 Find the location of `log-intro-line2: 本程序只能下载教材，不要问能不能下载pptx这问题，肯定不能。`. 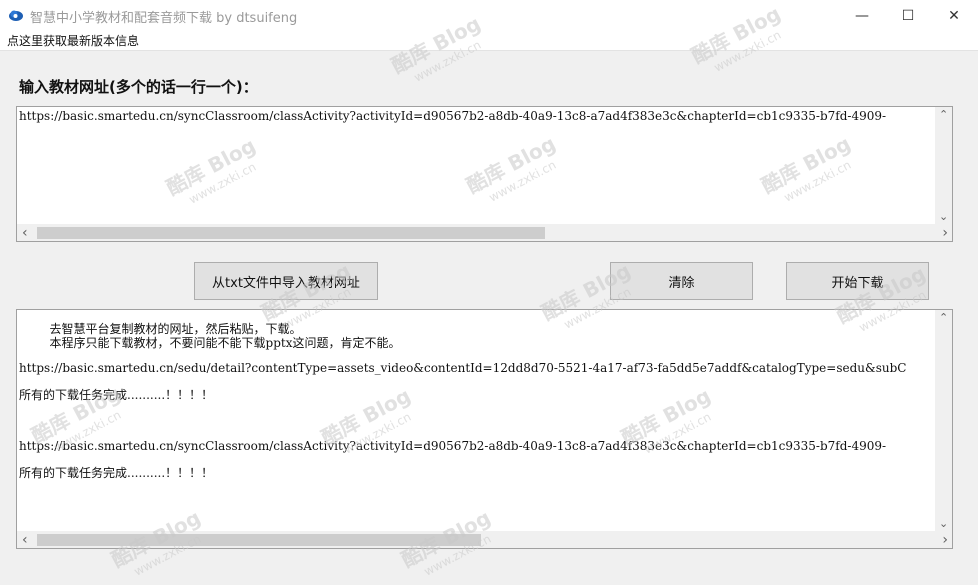

log-intro-line2: 本程序只能下载教材，不要问能不能下载pptx这问题，肯定不能。 is located at coordinates (210, 343).